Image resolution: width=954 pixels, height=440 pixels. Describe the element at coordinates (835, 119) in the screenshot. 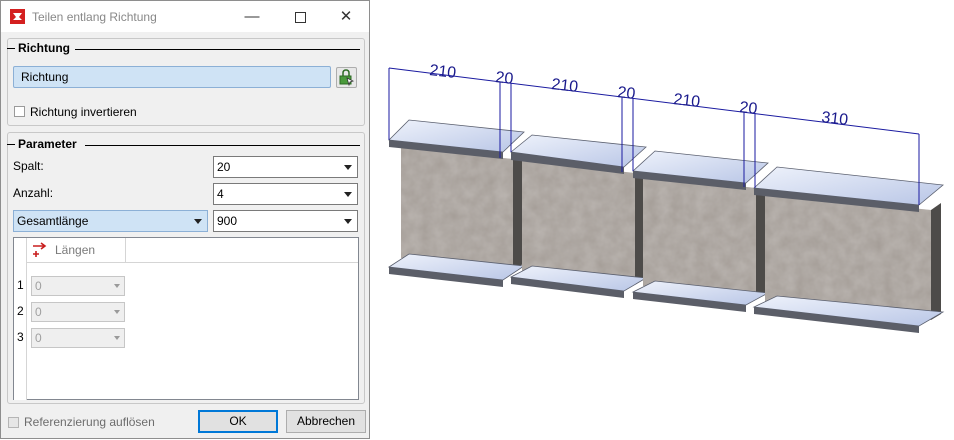

I see `dimension-label: 310` at that location.